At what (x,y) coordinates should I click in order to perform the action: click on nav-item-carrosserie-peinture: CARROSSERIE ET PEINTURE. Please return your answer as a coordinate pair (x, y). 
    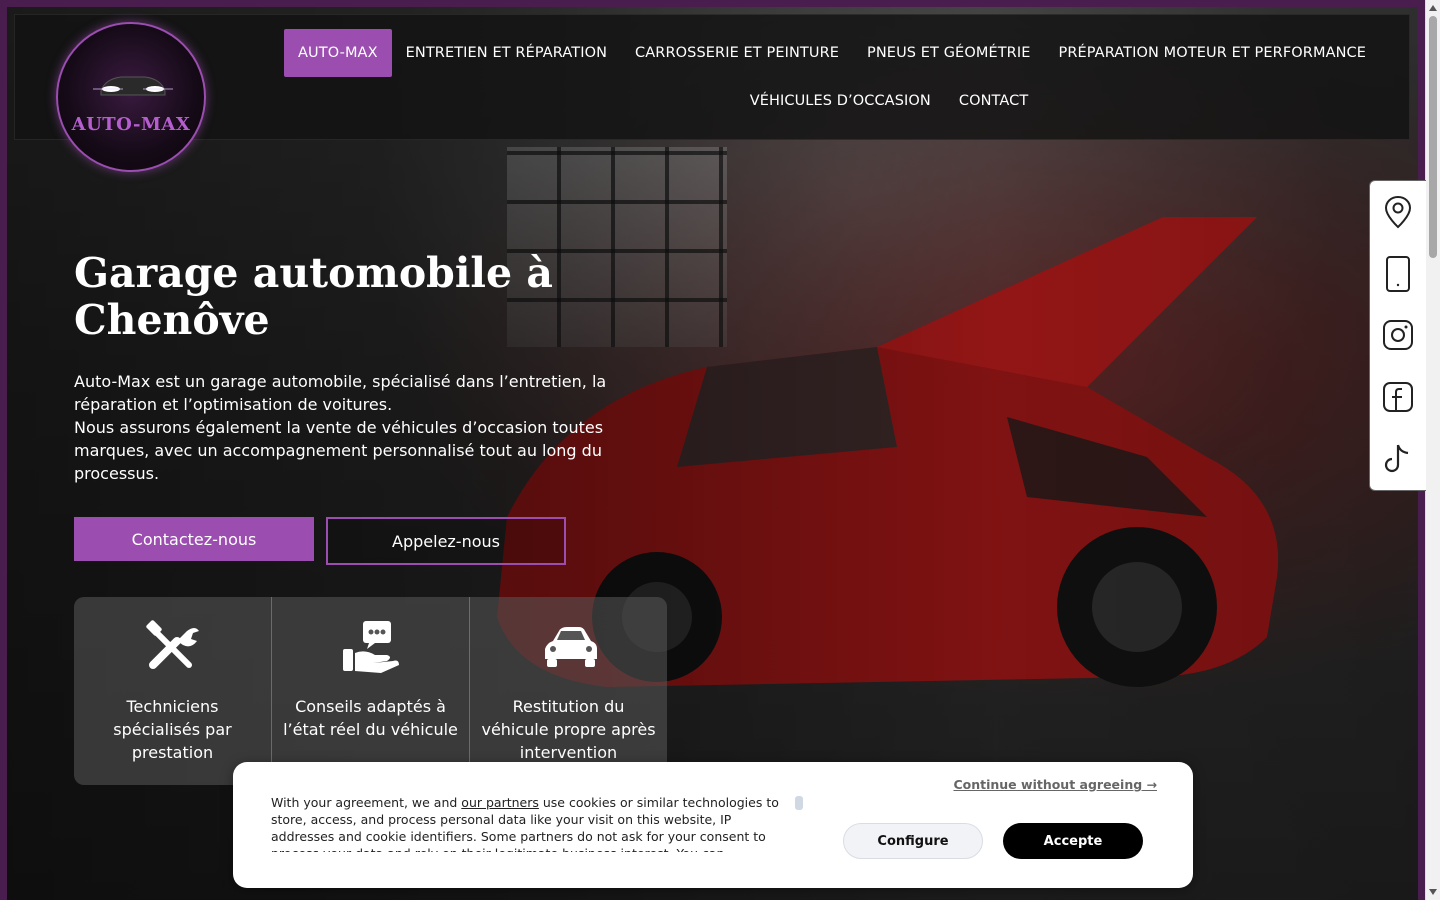
    Looking at the image, I should click on (737, 53).